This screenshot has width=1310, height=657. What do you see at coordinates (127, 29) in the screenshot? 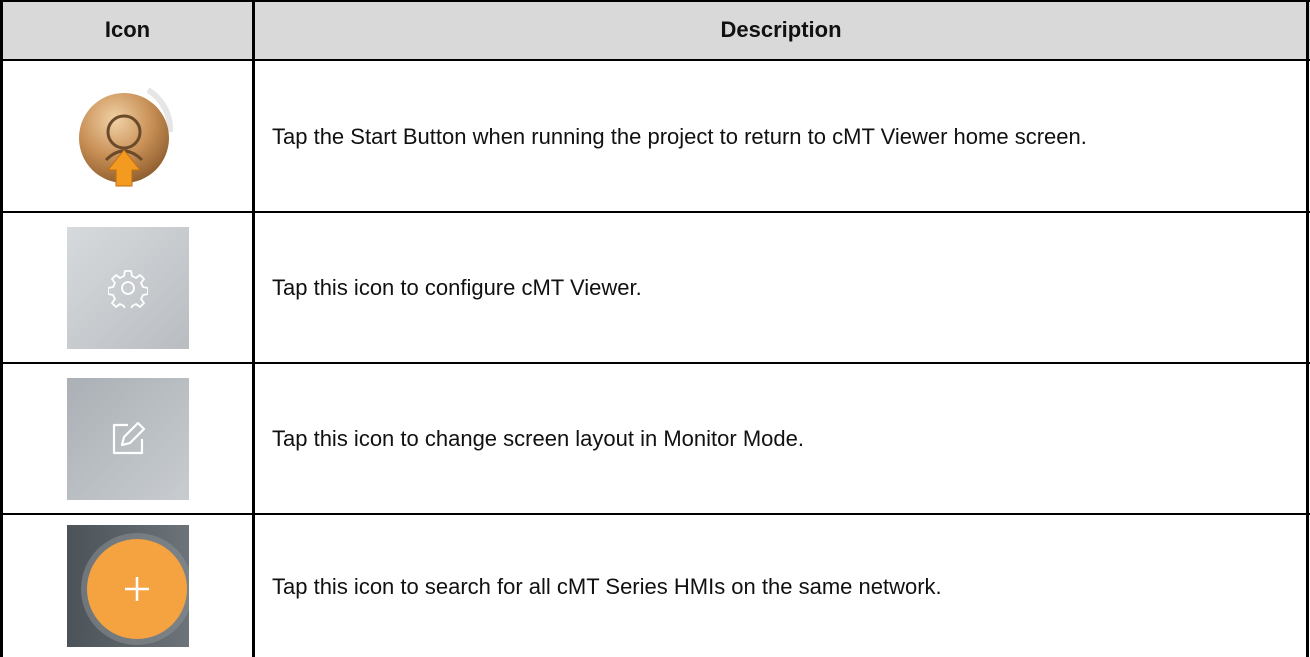
I see `header-icon-label: Icon` at bounding box center [127, 29].